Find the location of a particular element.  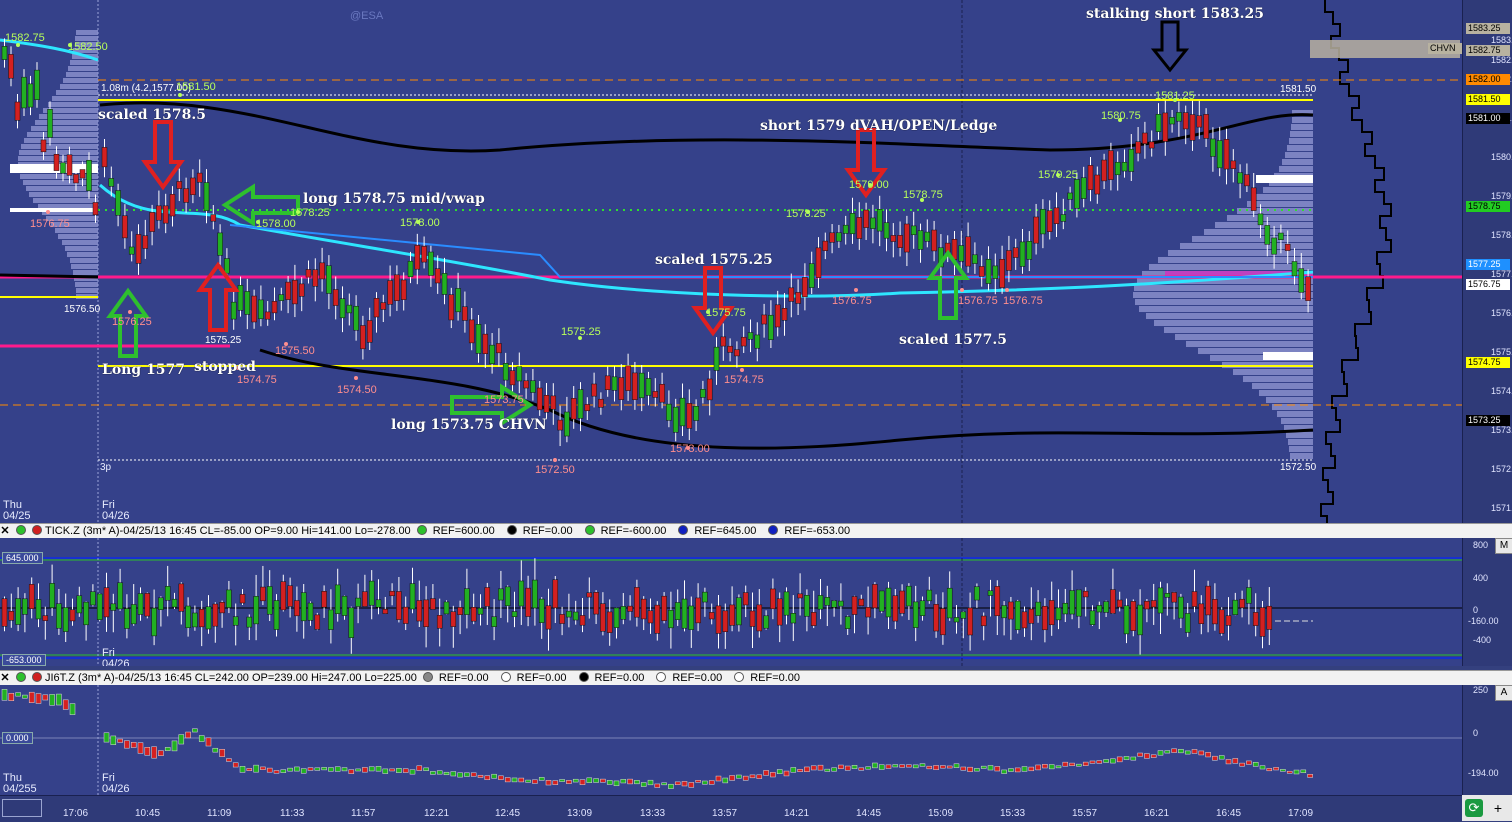

time-axis-tick: 16:45 is located at coordinates (1229, 813).